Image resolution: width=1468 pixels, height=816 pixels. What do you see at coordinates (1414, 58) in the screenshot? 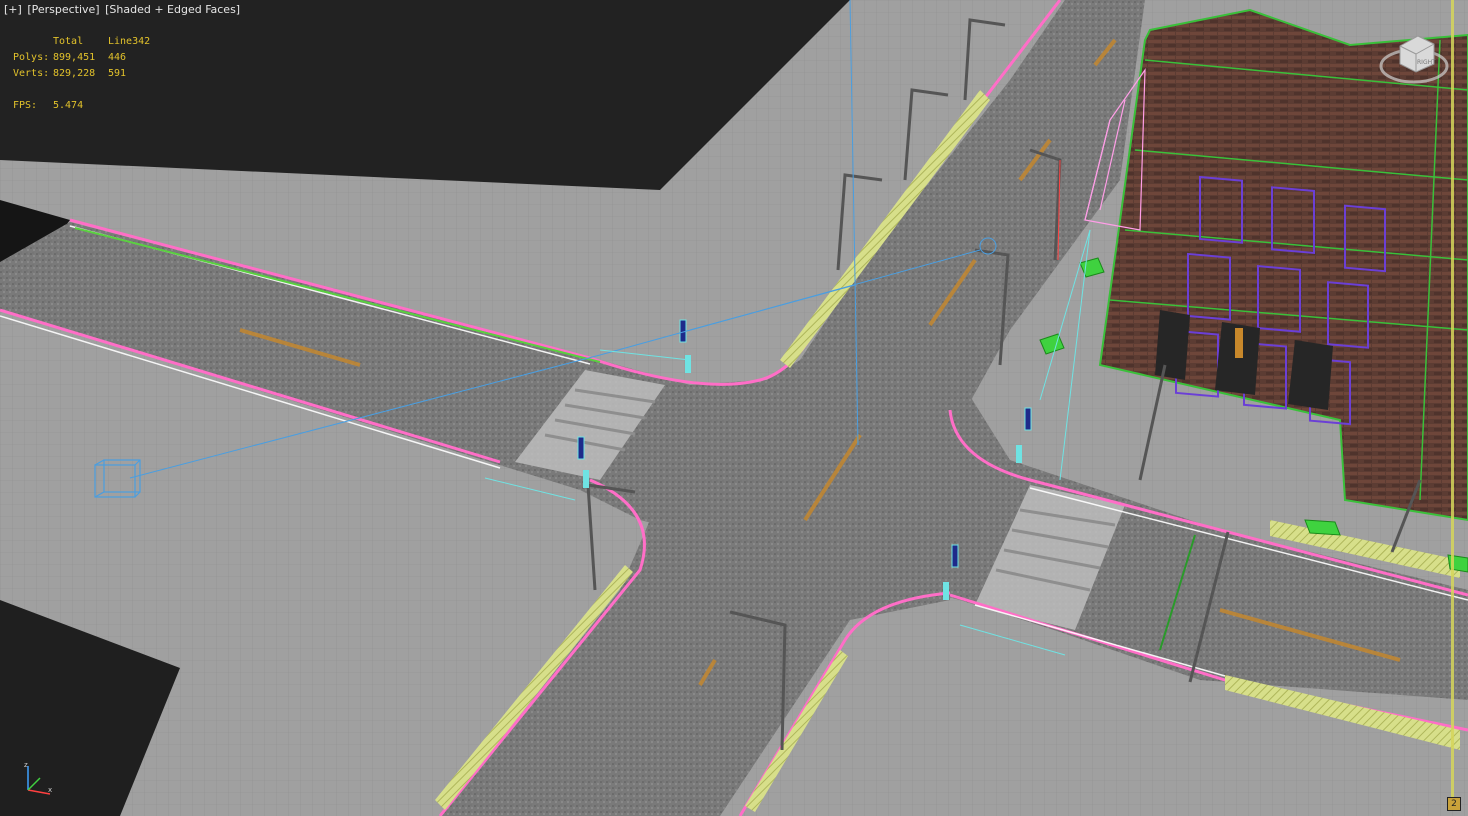
I see `viewcube-icon: RIGHT` at bounding box center [1414, 58].